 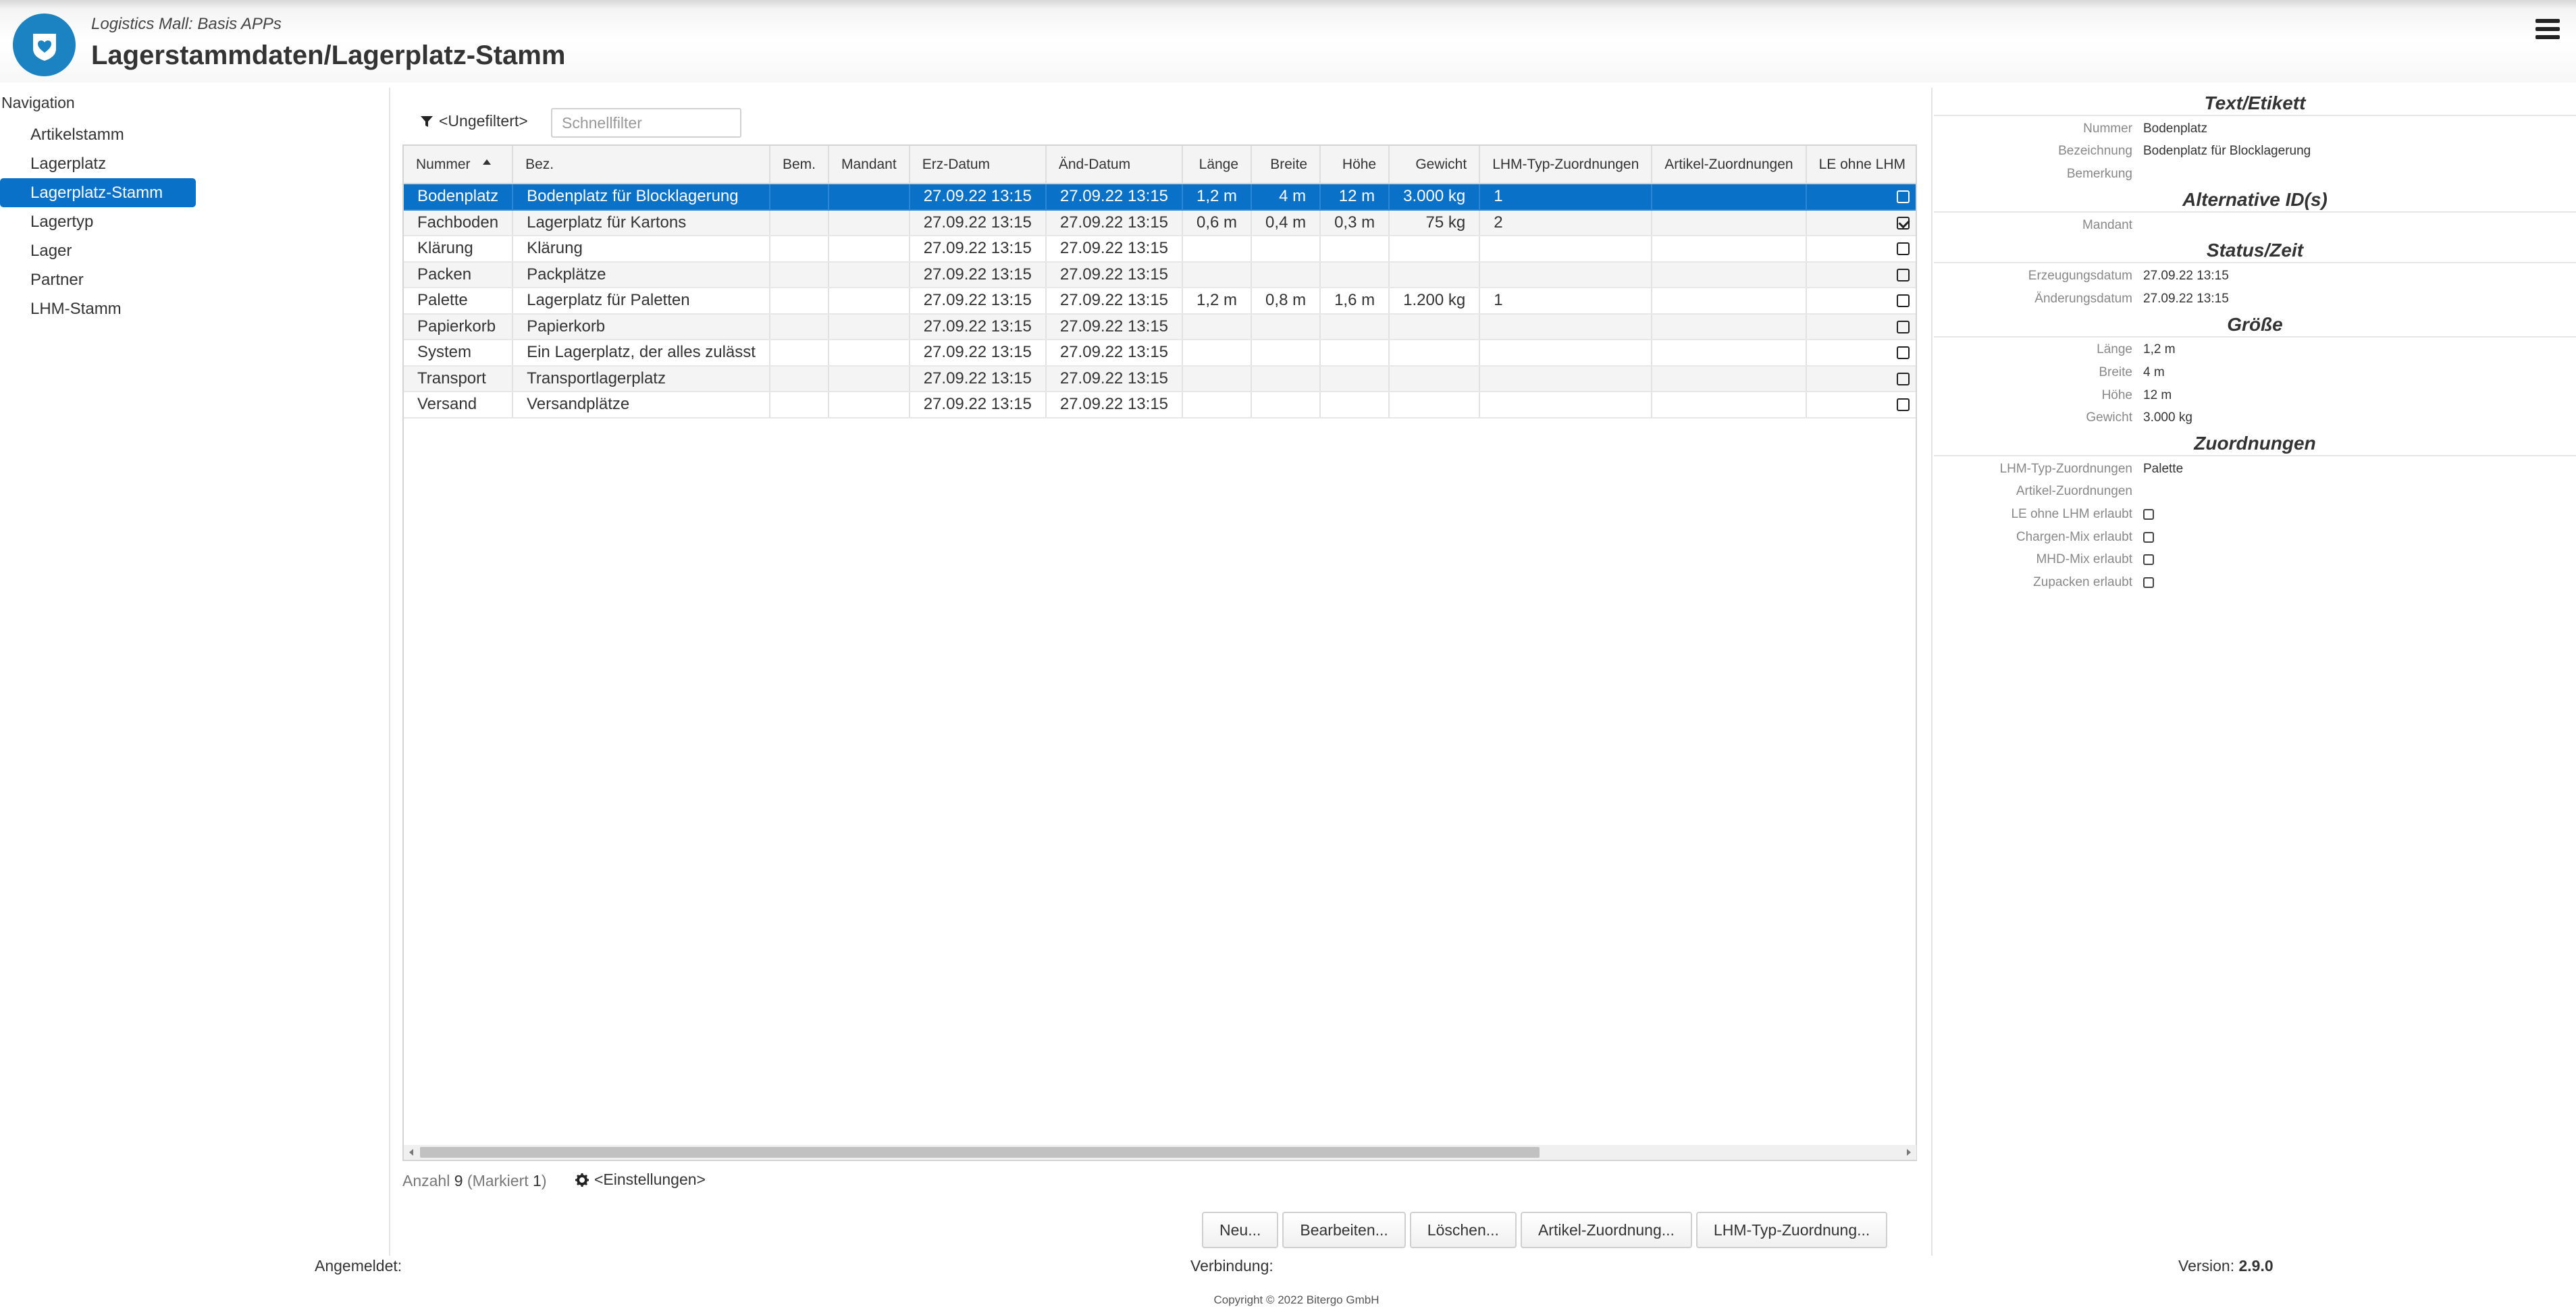 I want to click on cell-gewicht, so click(x=1435, y=405).